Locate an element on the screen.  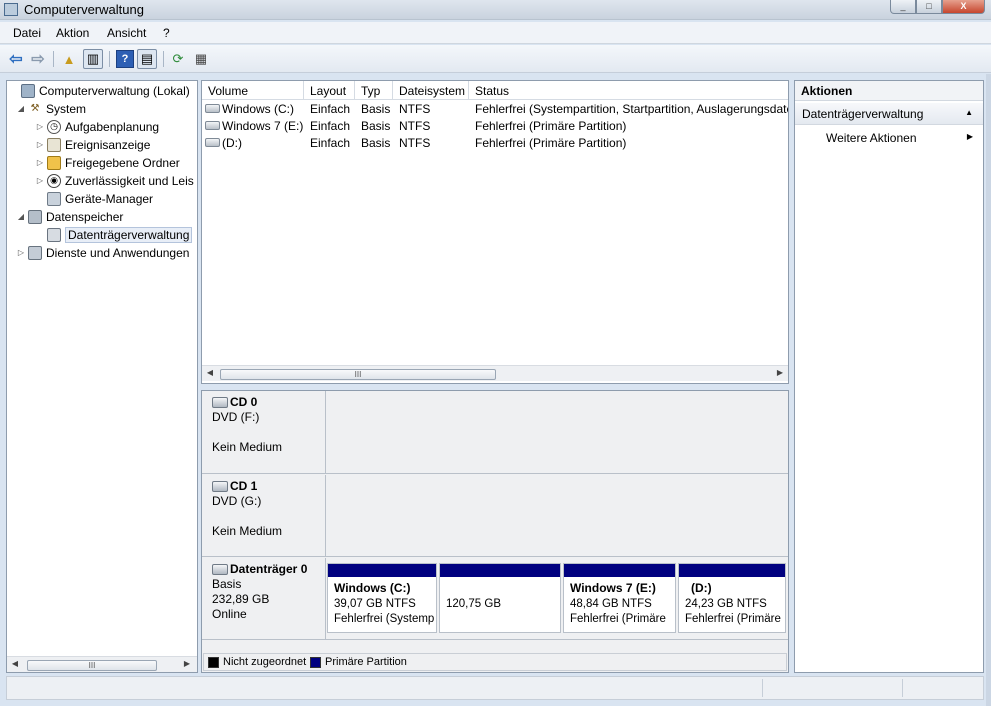
tree-item-label: Zuverlässigkeit und Leis is located at coordinates (129, 180).